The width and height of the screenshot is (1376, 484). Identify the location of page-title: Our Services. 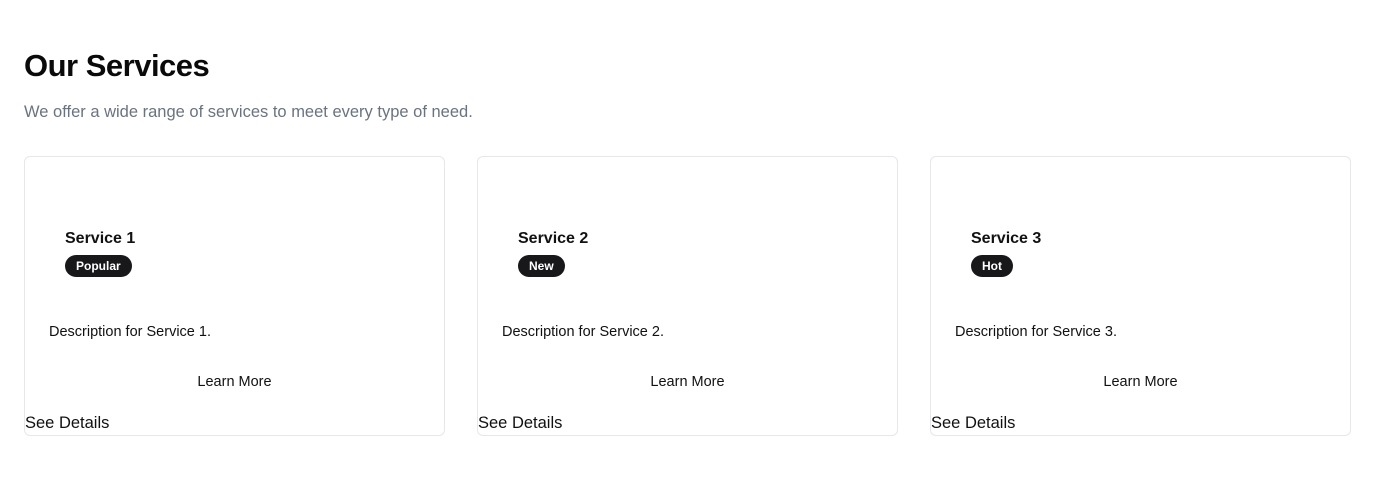
(117, 65).